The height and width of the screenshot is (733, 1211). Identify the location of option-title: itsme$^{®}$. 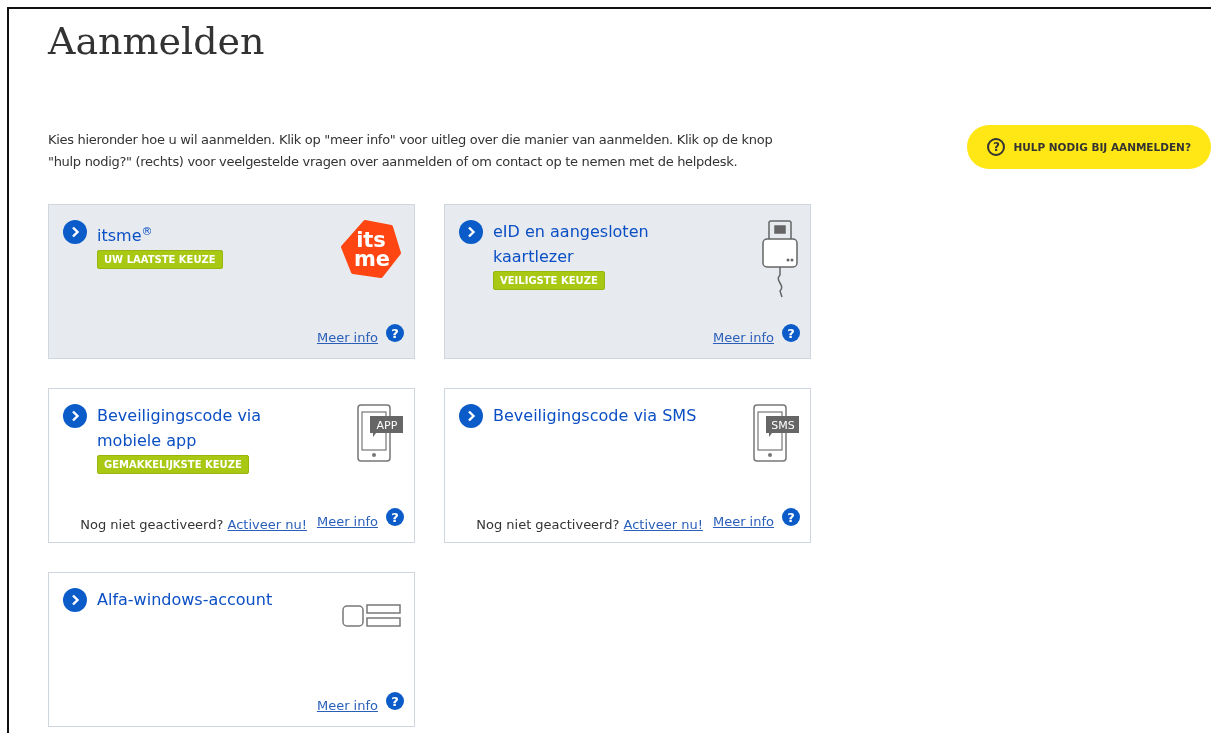
(213, 234).